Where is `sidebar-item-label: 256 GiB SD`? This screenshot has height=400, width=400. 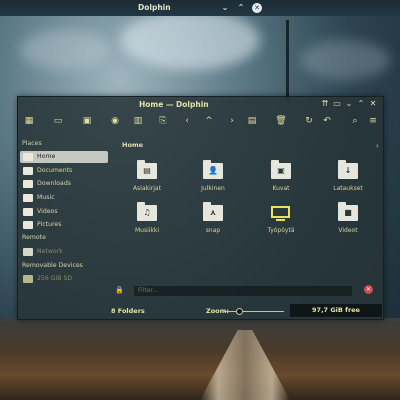
sidebar-item-label: 256 GiB SD is located at coordinates (55, 278).